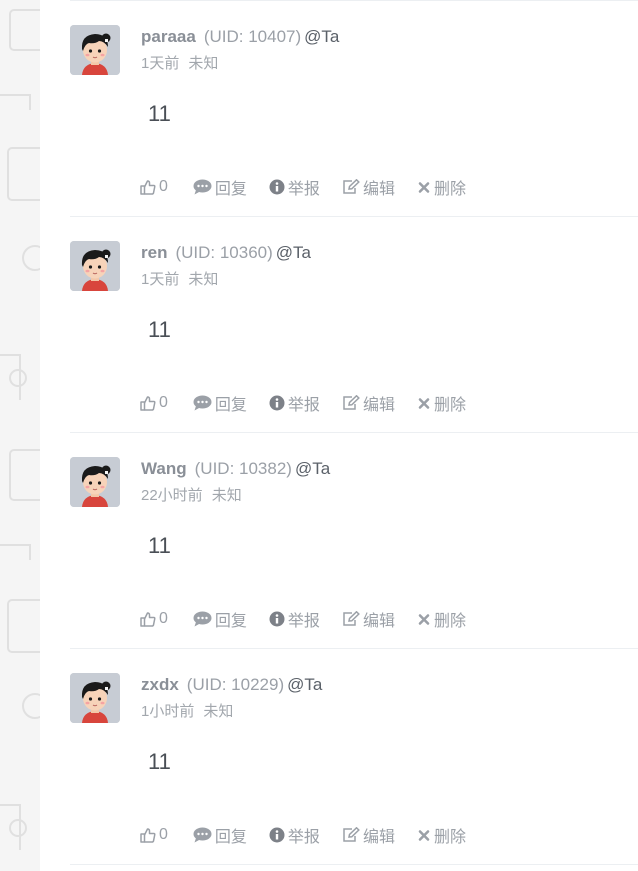  I want to click on user-uid: (UID: 10229), so click(235, 684).